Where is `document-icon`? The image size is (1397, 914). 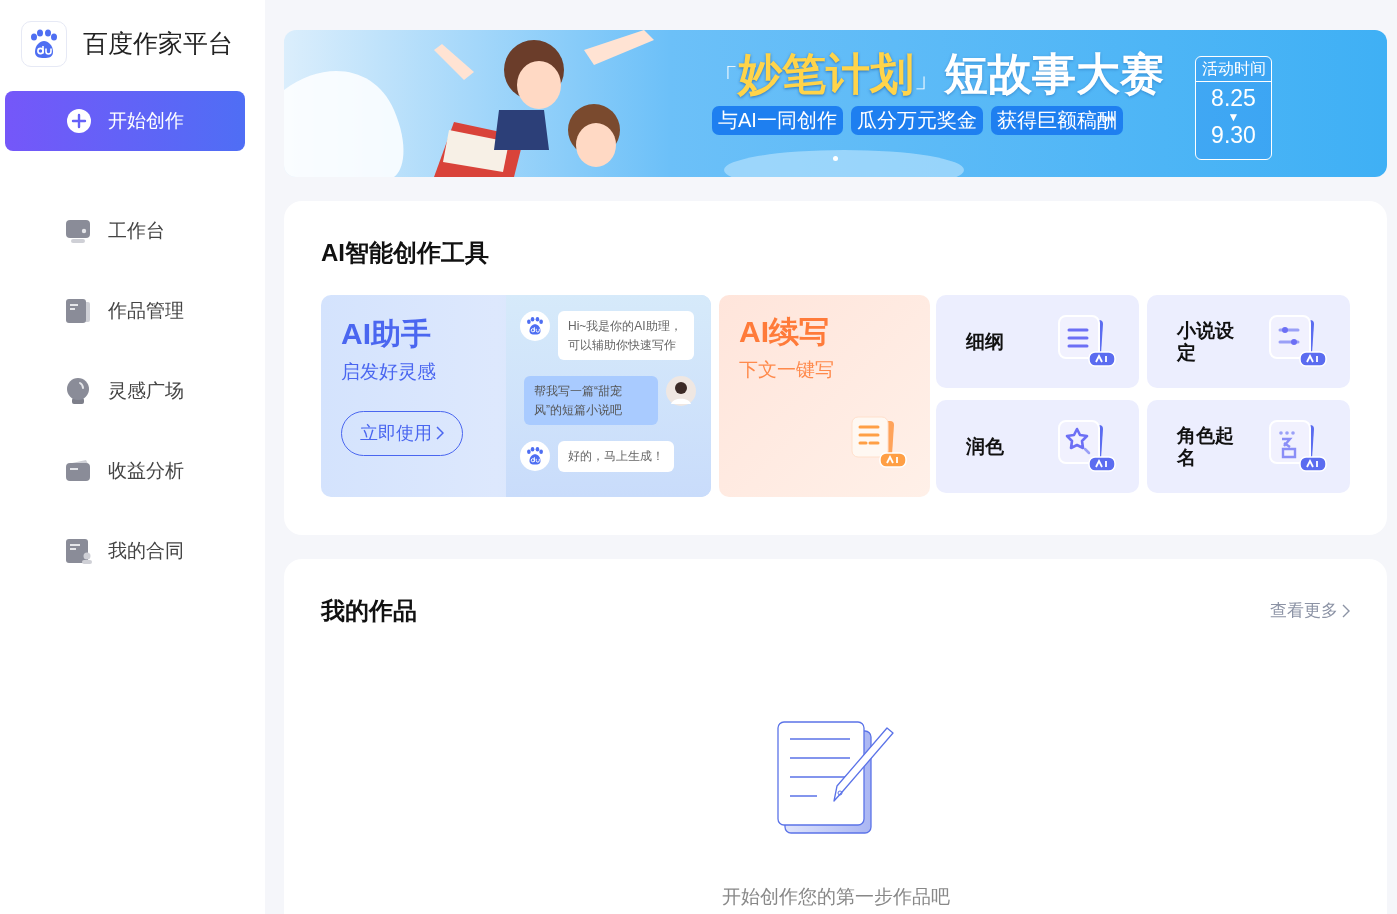
document-icon is located at coordinates (878, 443).